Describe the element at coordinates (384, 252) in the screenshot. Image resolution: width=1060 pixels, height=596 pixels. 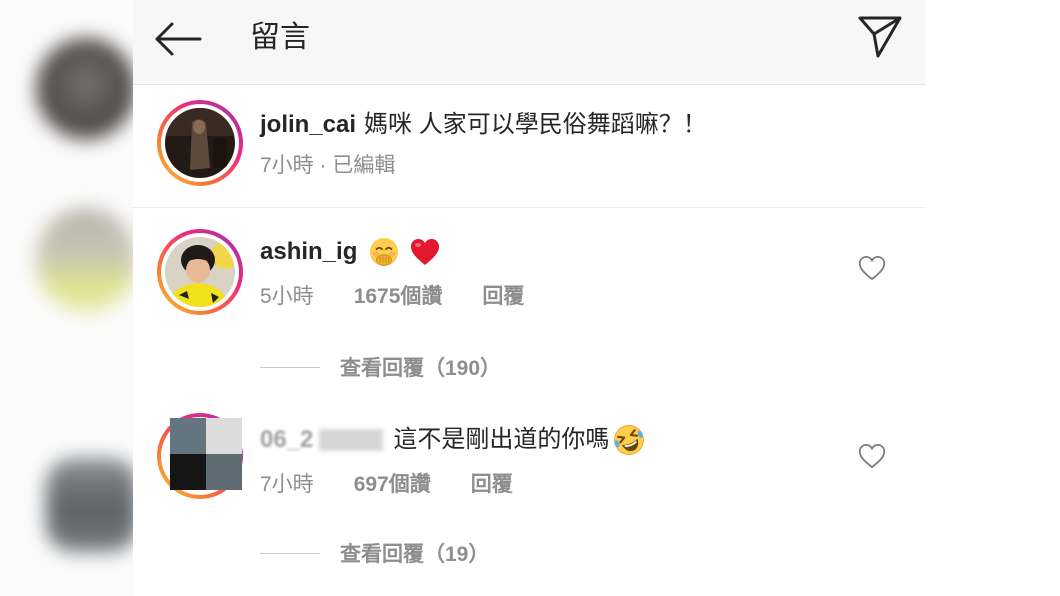
I see `face-with-hand-over-mouth-icon` at that location.